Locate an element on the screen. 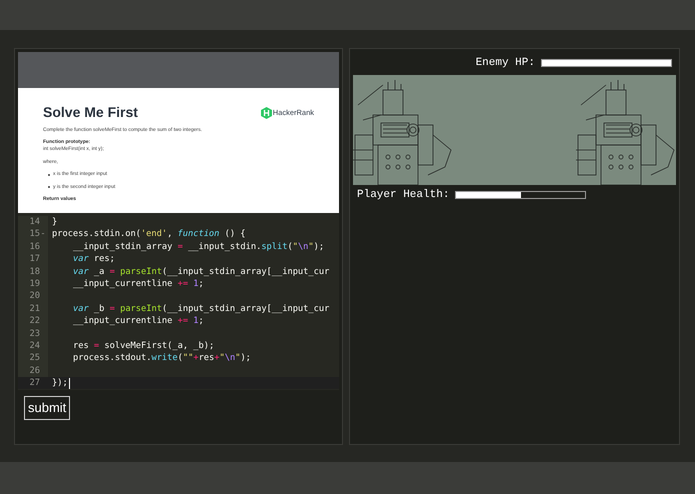  line-number: 26 is located at coordinates (35, 371).